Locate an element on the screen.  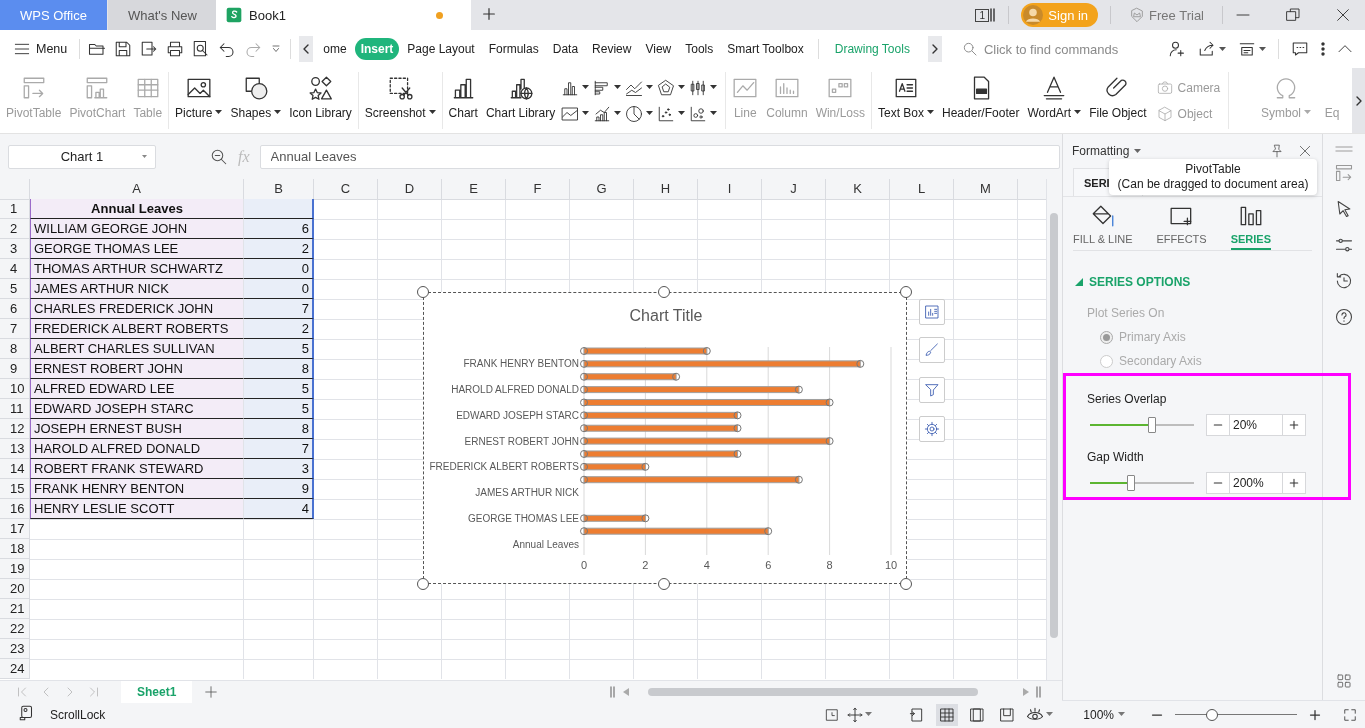
value-field: 20% is located at coordinates (1256, 425).